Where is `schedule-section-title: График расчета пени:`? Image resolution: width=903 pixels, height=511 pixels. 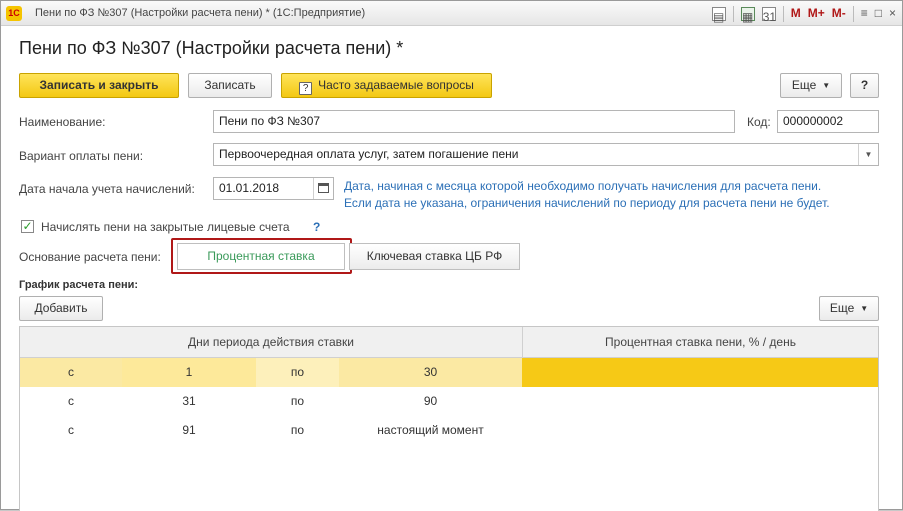
schedule-section-title: График расчета пени: is located at coordinates (79, 285).